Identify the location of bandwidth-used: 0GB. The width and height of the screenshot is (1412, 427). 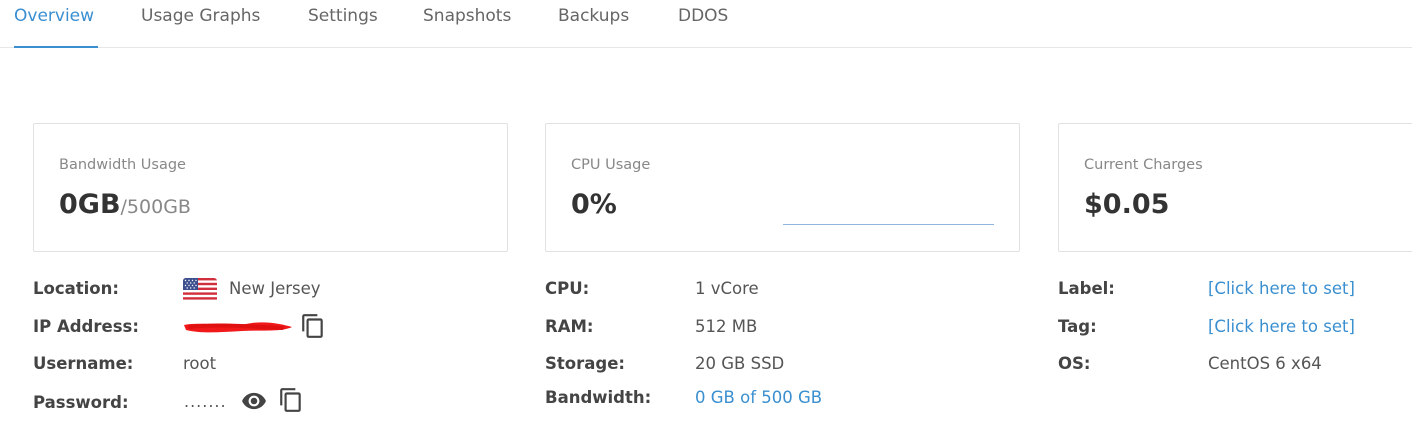
(90, 204).